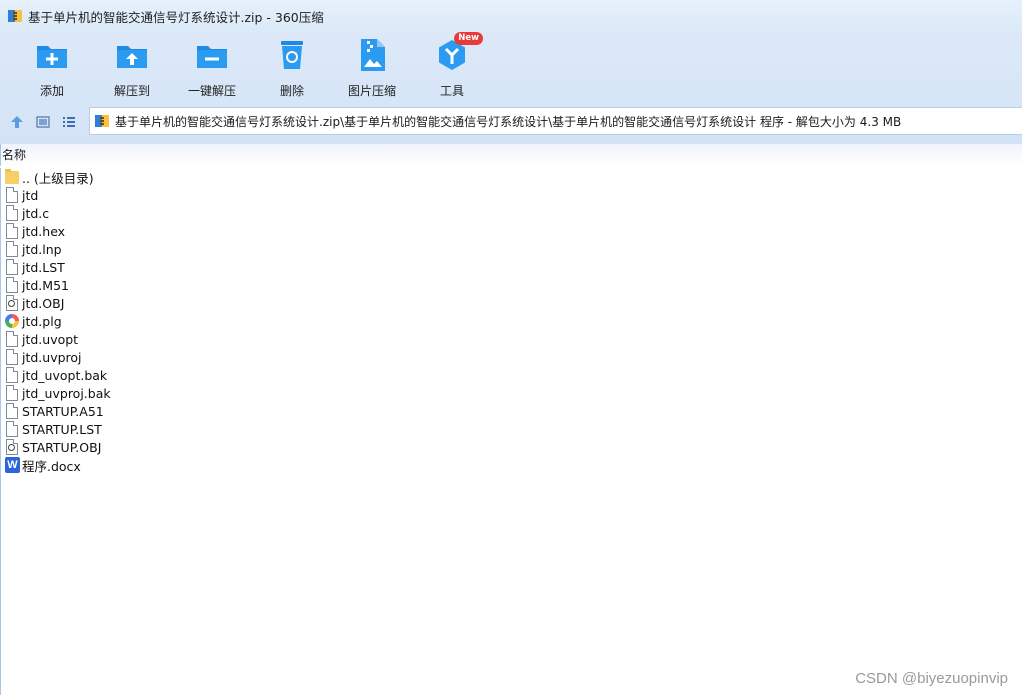 The width and height of the screenshot is (1022, 695). What do you see at coordinates (30, 195) in the screenshot?
I see `file-name: jtd` at bounding box center [30, 195].